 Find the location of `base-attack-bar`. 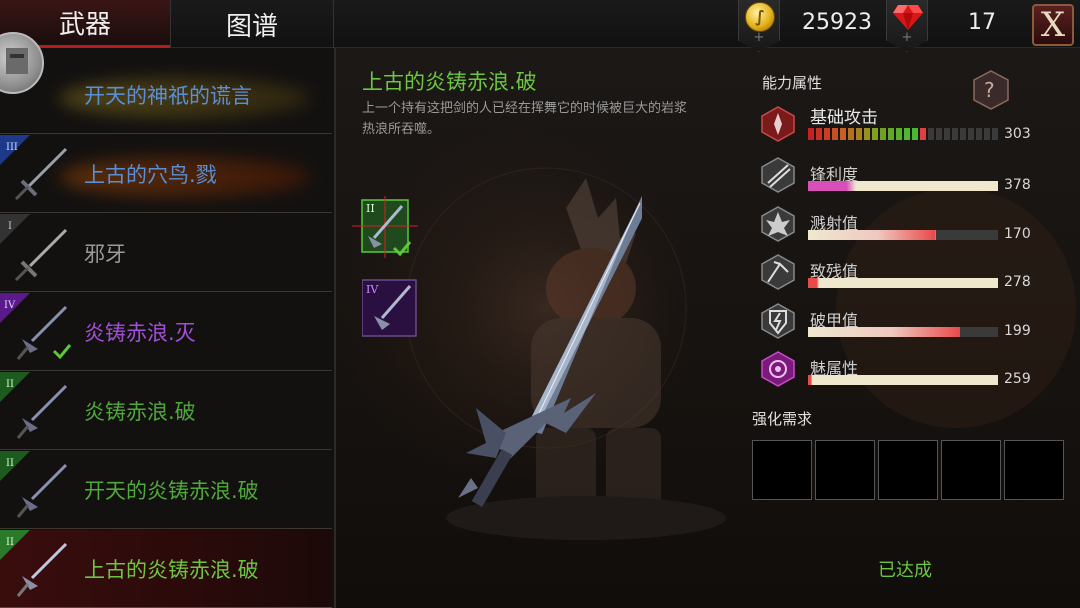

base-attack-bar is located at coordinates (903, 134).